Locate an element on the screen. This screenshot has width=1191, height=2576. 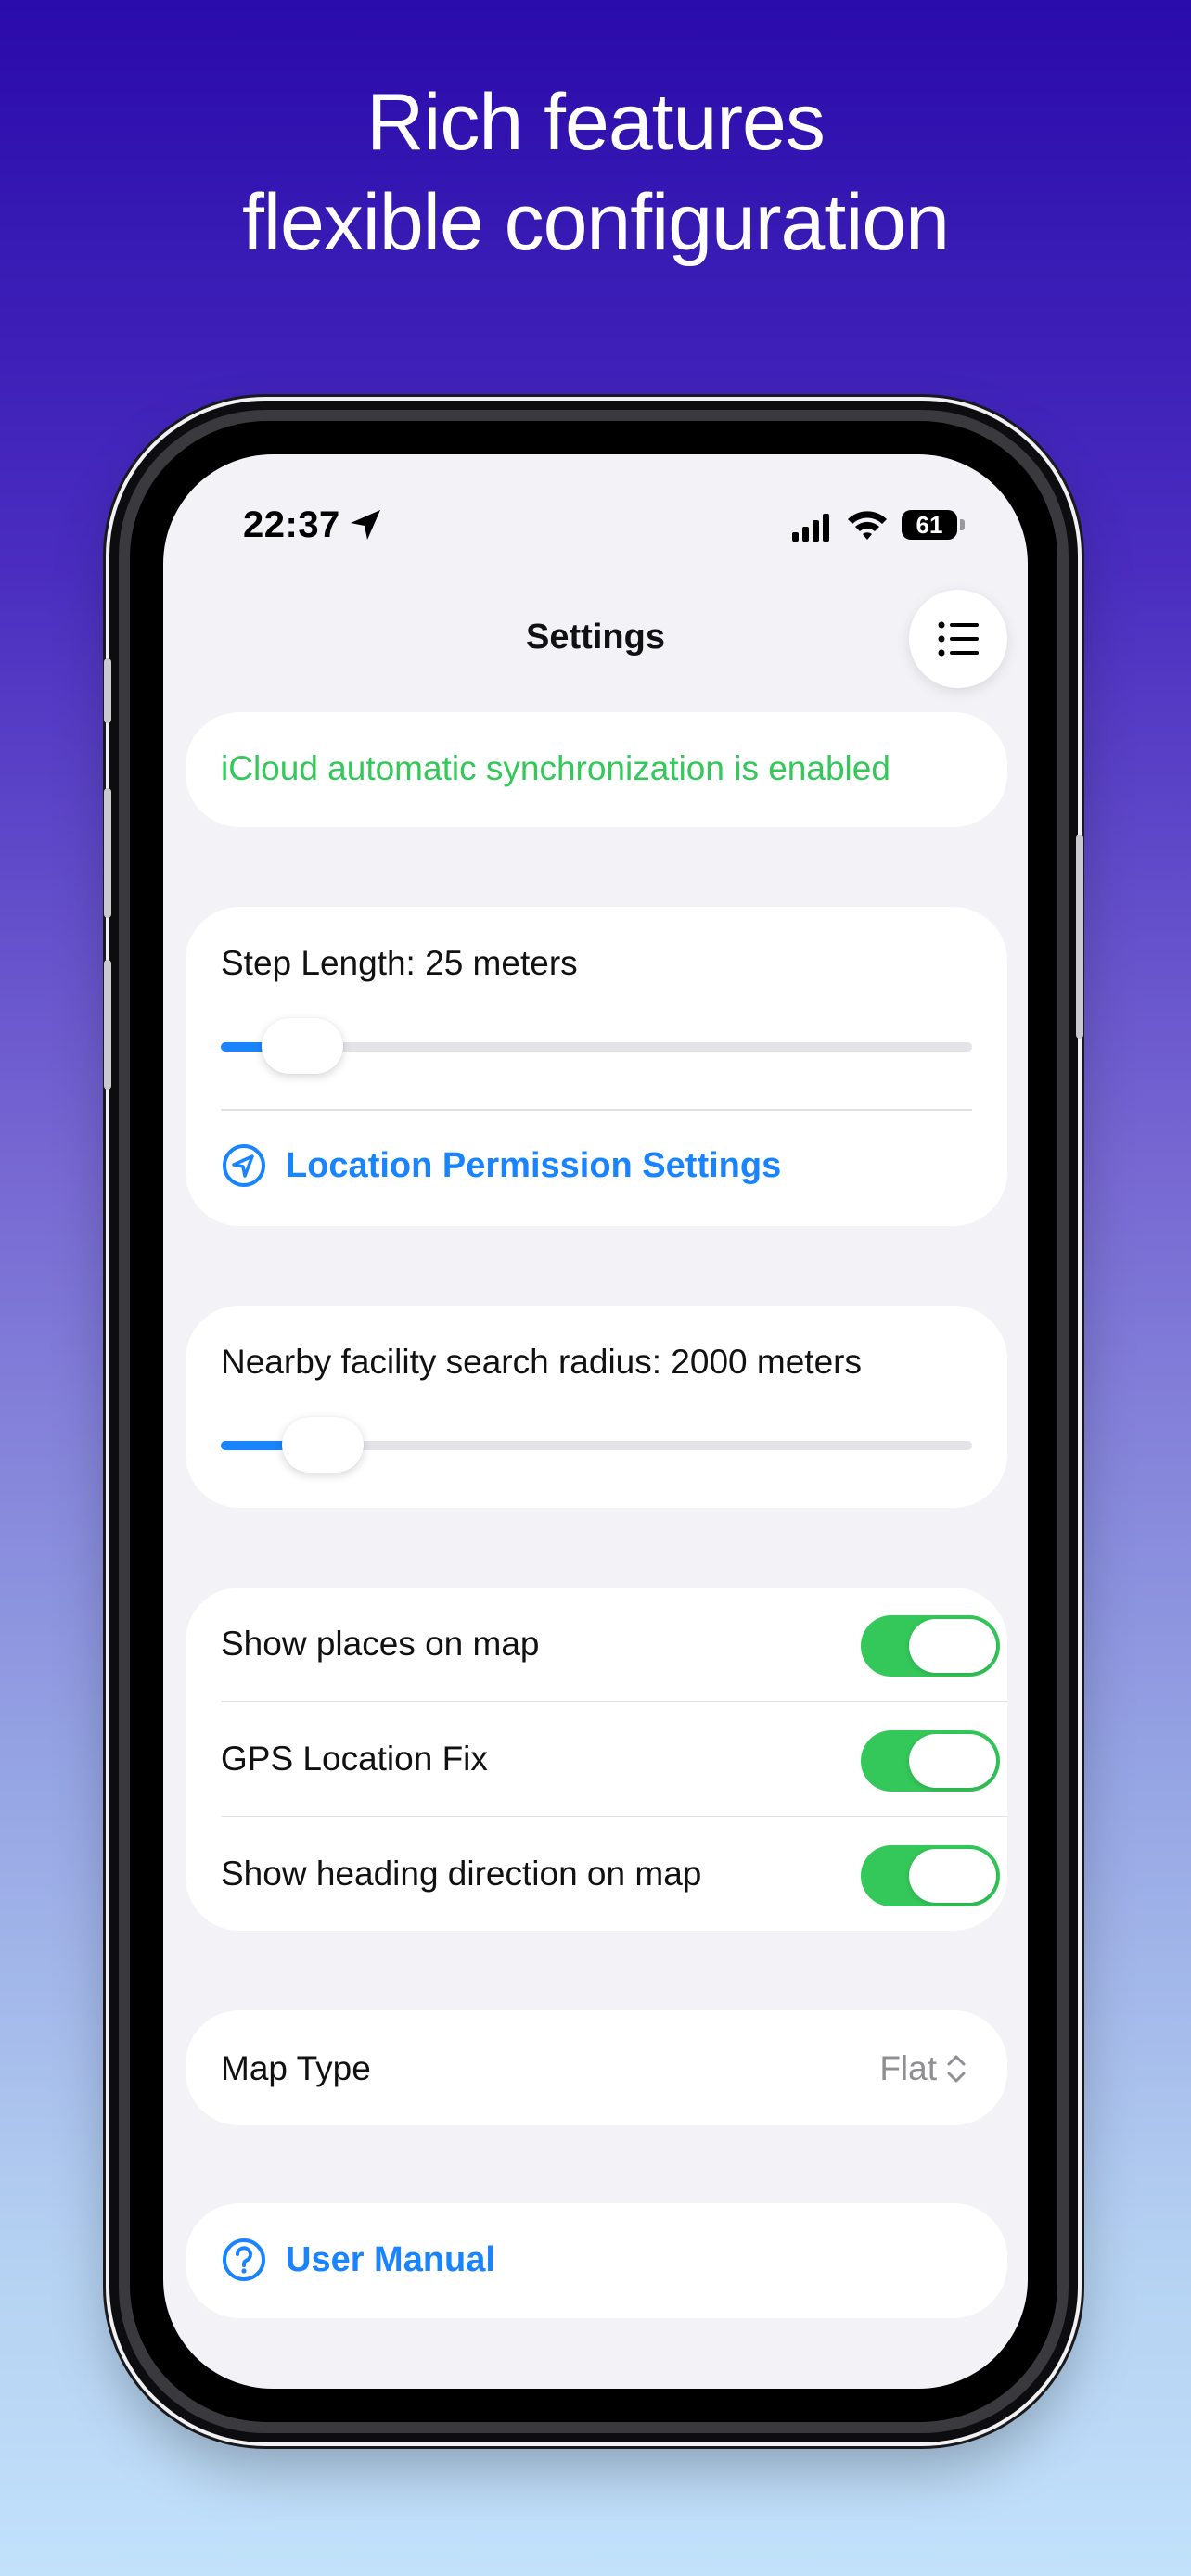
status-time: 22:37 is located at coordinates (291, 524).